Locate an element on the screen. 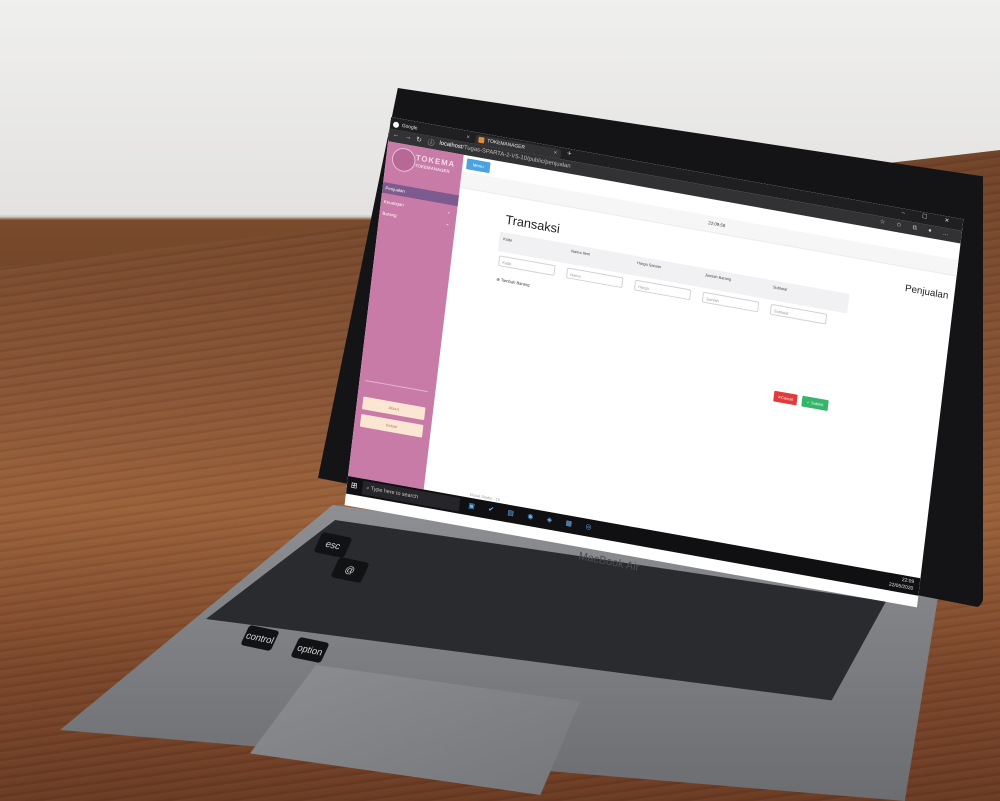 Image resolution: width=1000 pixels, height=801 pixels. add-item-label: Tambah Barang is located at coordinates (515, 282).